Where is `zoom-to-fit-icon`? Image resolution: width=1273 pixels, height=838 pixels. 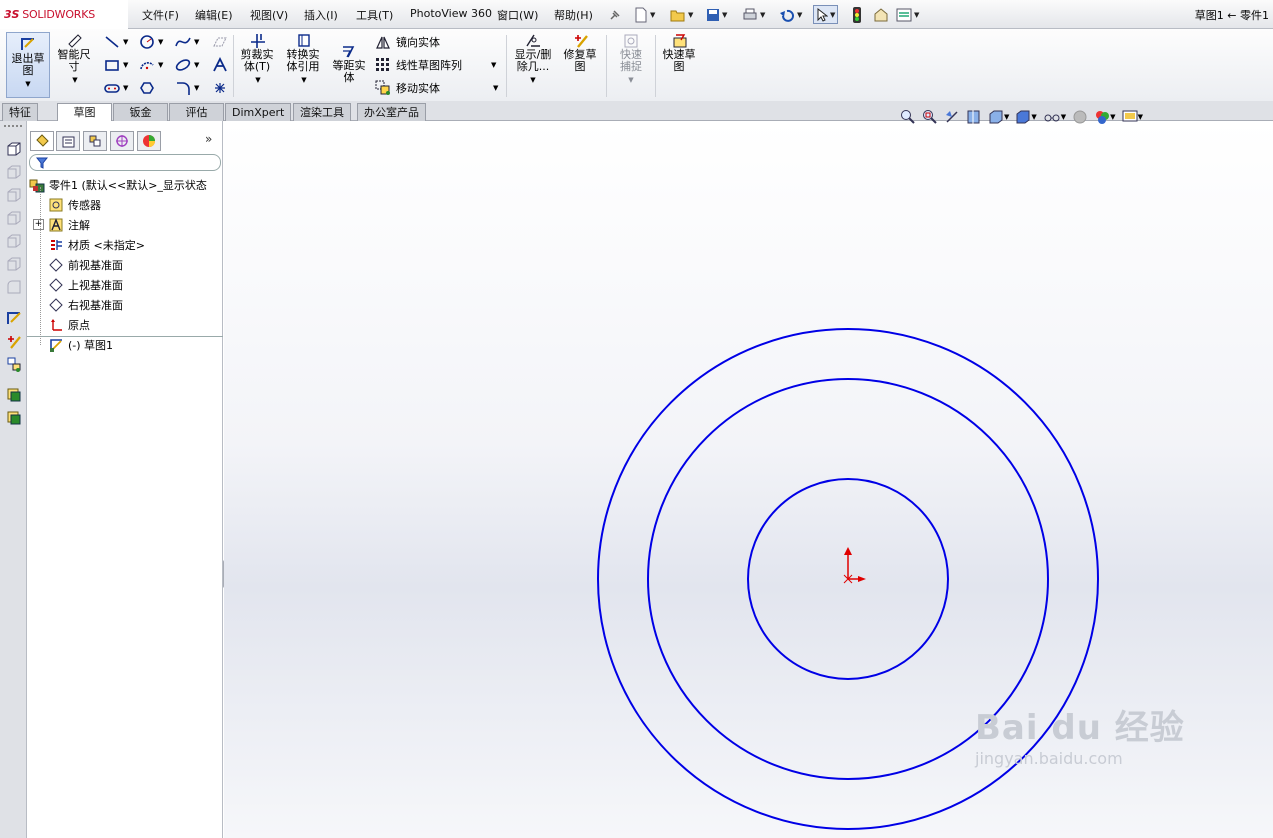
zoom-to-fit-icon is located at coordinates (908, 117).